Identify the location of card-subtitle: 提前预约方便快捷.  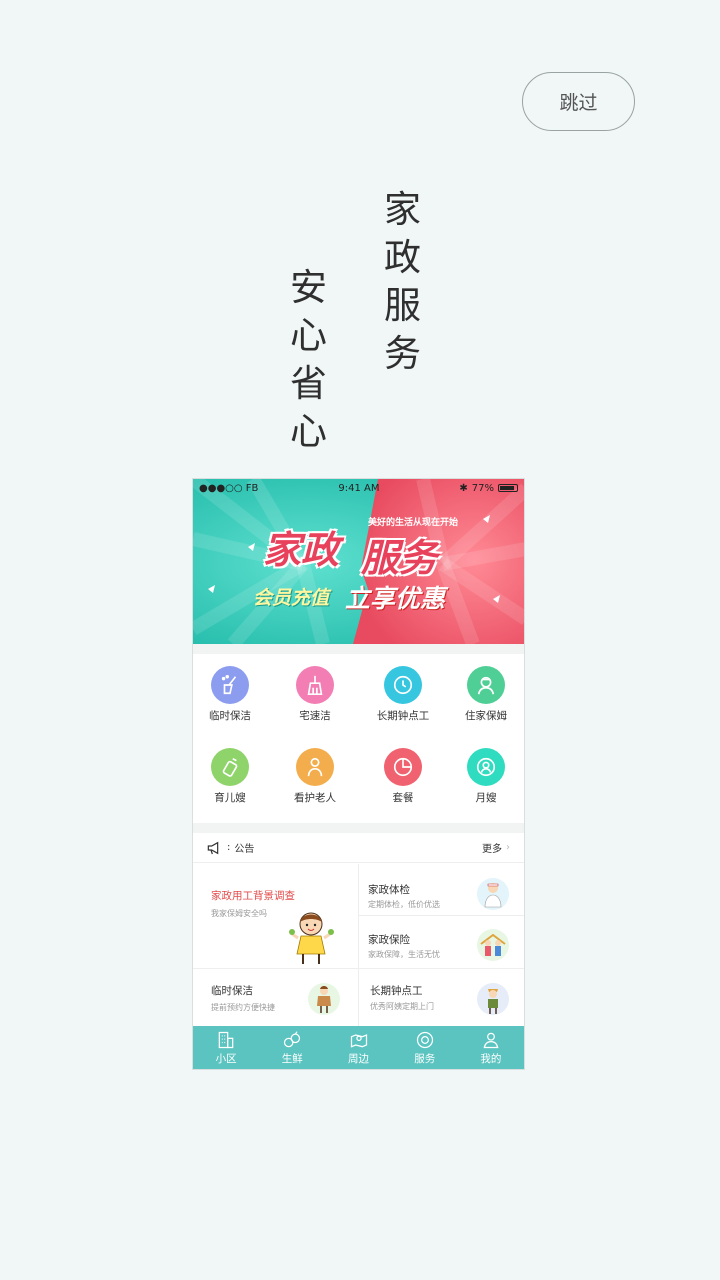
(243, 1007).